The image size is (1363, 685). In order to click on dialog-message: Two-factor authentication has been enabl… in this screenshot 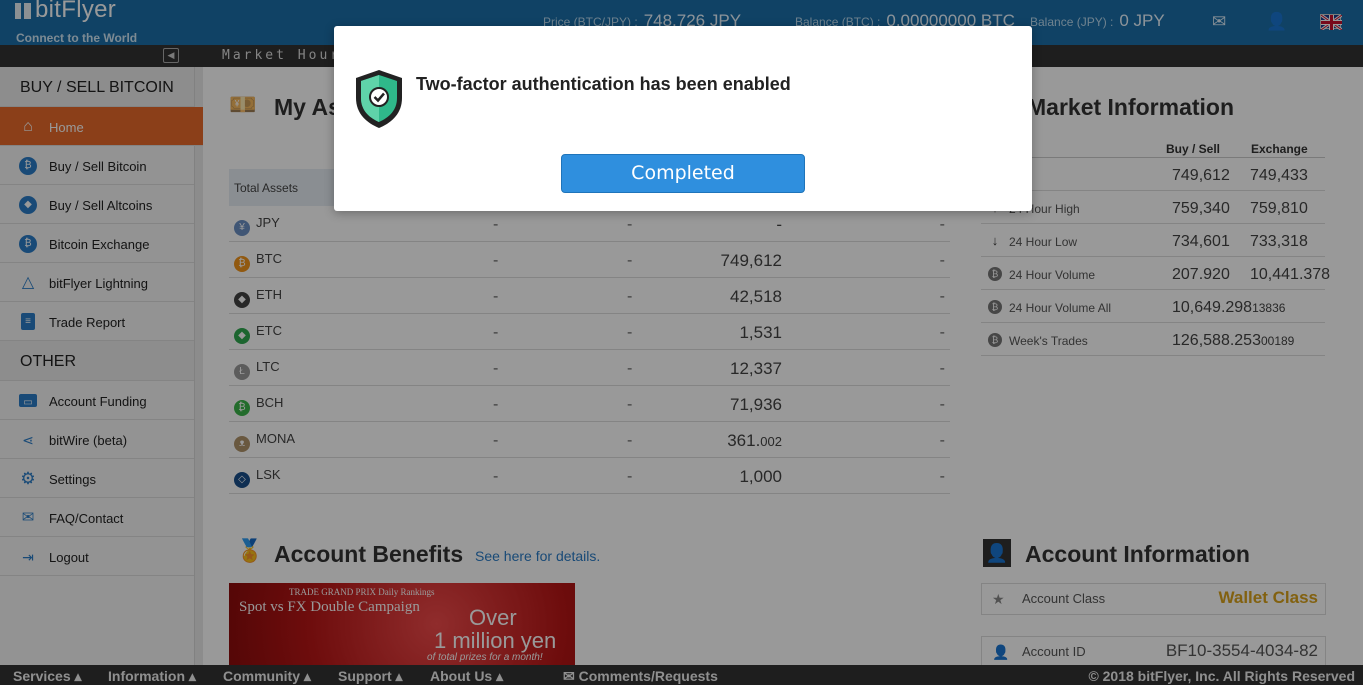, I will do `click(603, 84)`.